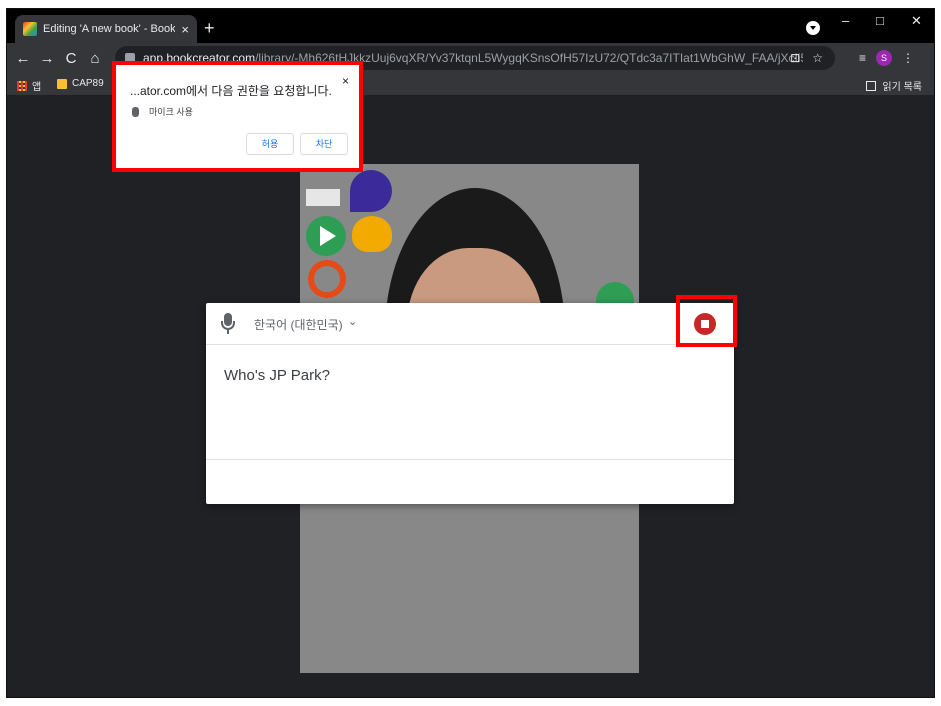  Describe the element at coordinates (328, 236) in the screenshot. I see `play-icon` at that location.